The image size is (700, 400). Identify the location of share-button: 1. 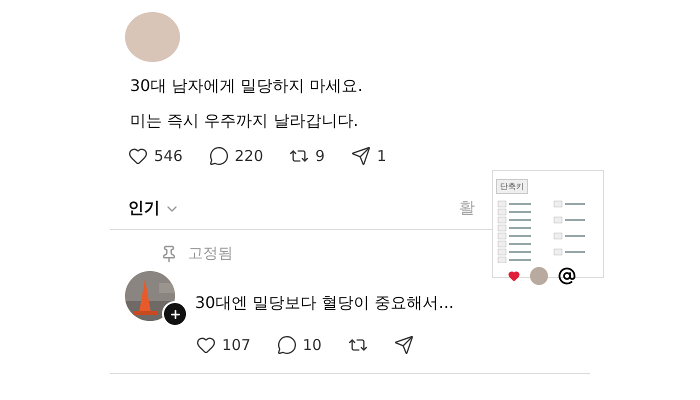
(368, 156).